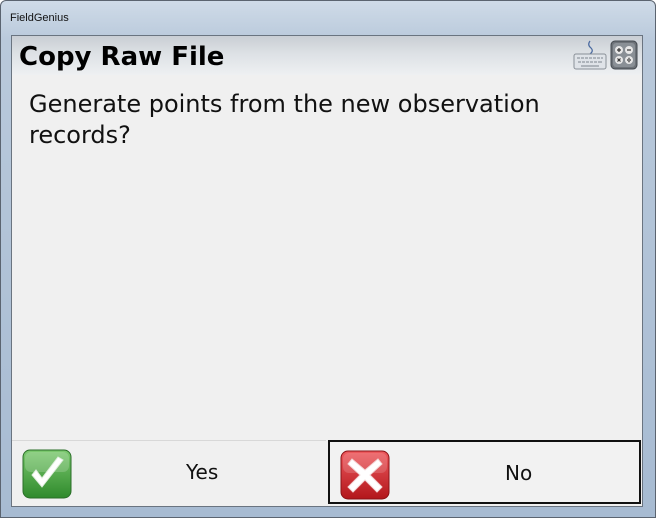 This screenshot has width=656, height=518. What do you see at coordinates (484, 472) in the screenshot?
I see `no-button: No` at bounding box center [484, 472].